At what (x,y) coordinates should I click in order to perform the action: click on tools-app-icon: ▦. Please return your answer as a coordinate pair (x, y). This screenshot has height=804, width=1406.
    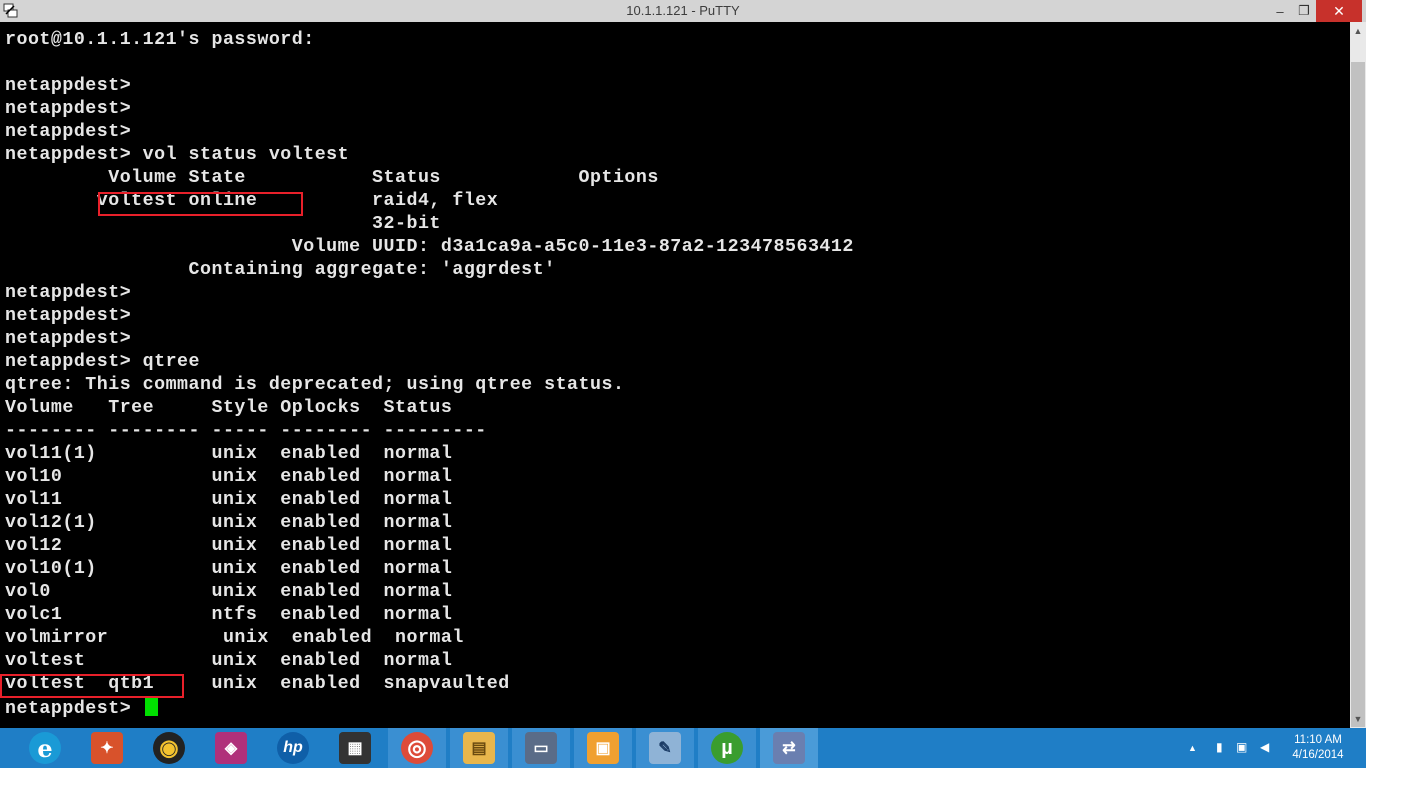
    Looking at the image, I should click on (355, 748).